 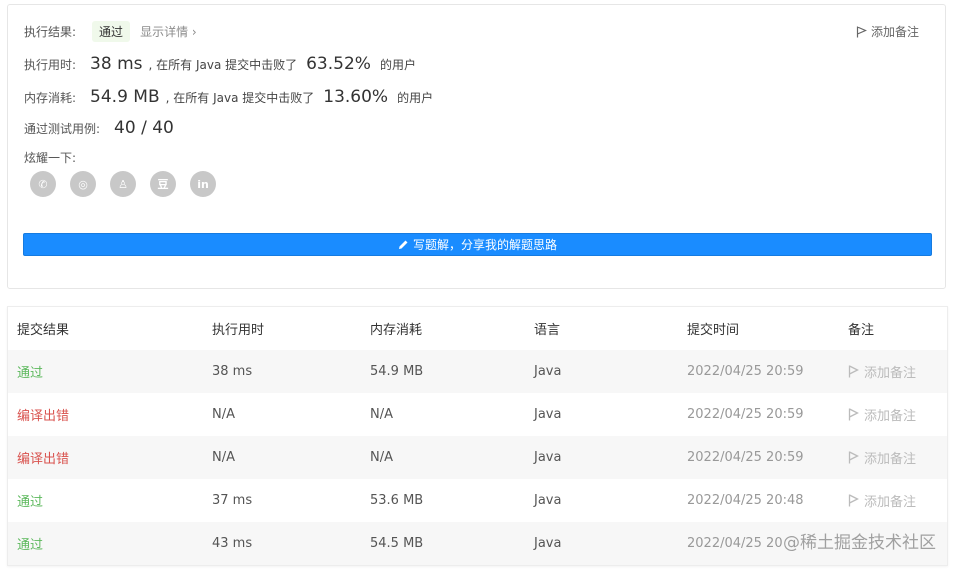 I want to click on memory-suffix: 的用户, so click(x=415, y=98).